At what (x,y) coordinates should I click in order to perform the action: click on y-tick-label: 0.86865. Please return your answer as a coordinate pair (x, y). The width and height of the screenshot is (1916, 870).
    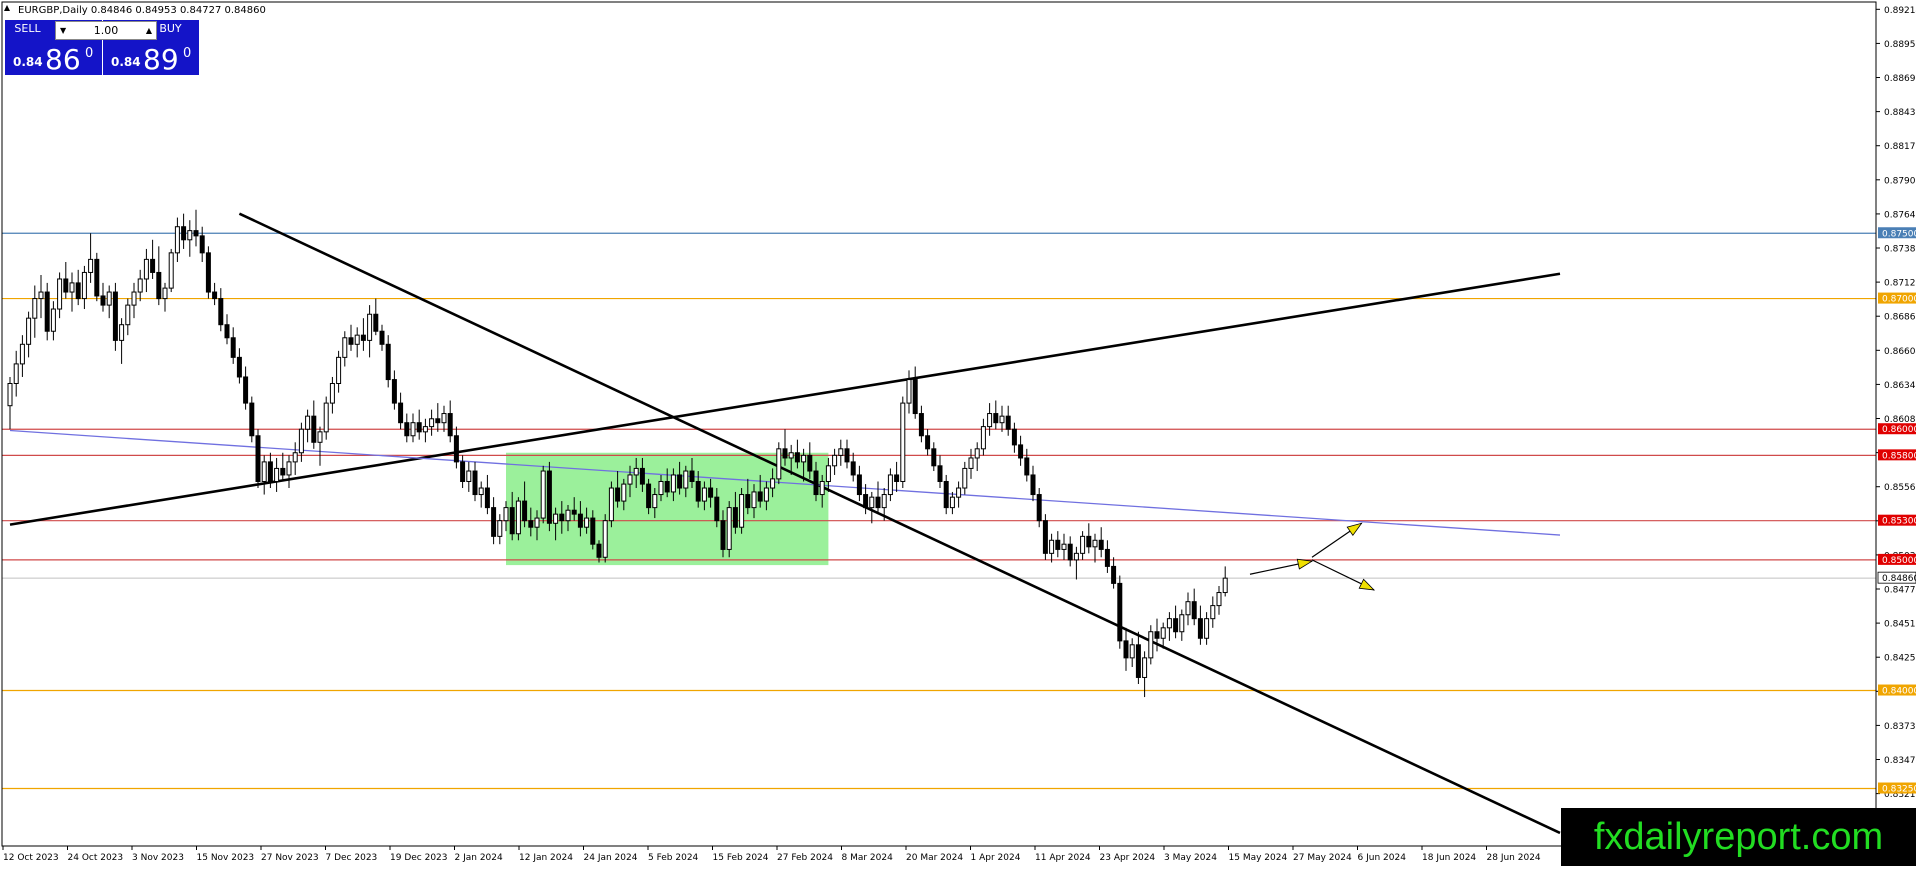
    Looking at the image, I should click on (1900, 318).